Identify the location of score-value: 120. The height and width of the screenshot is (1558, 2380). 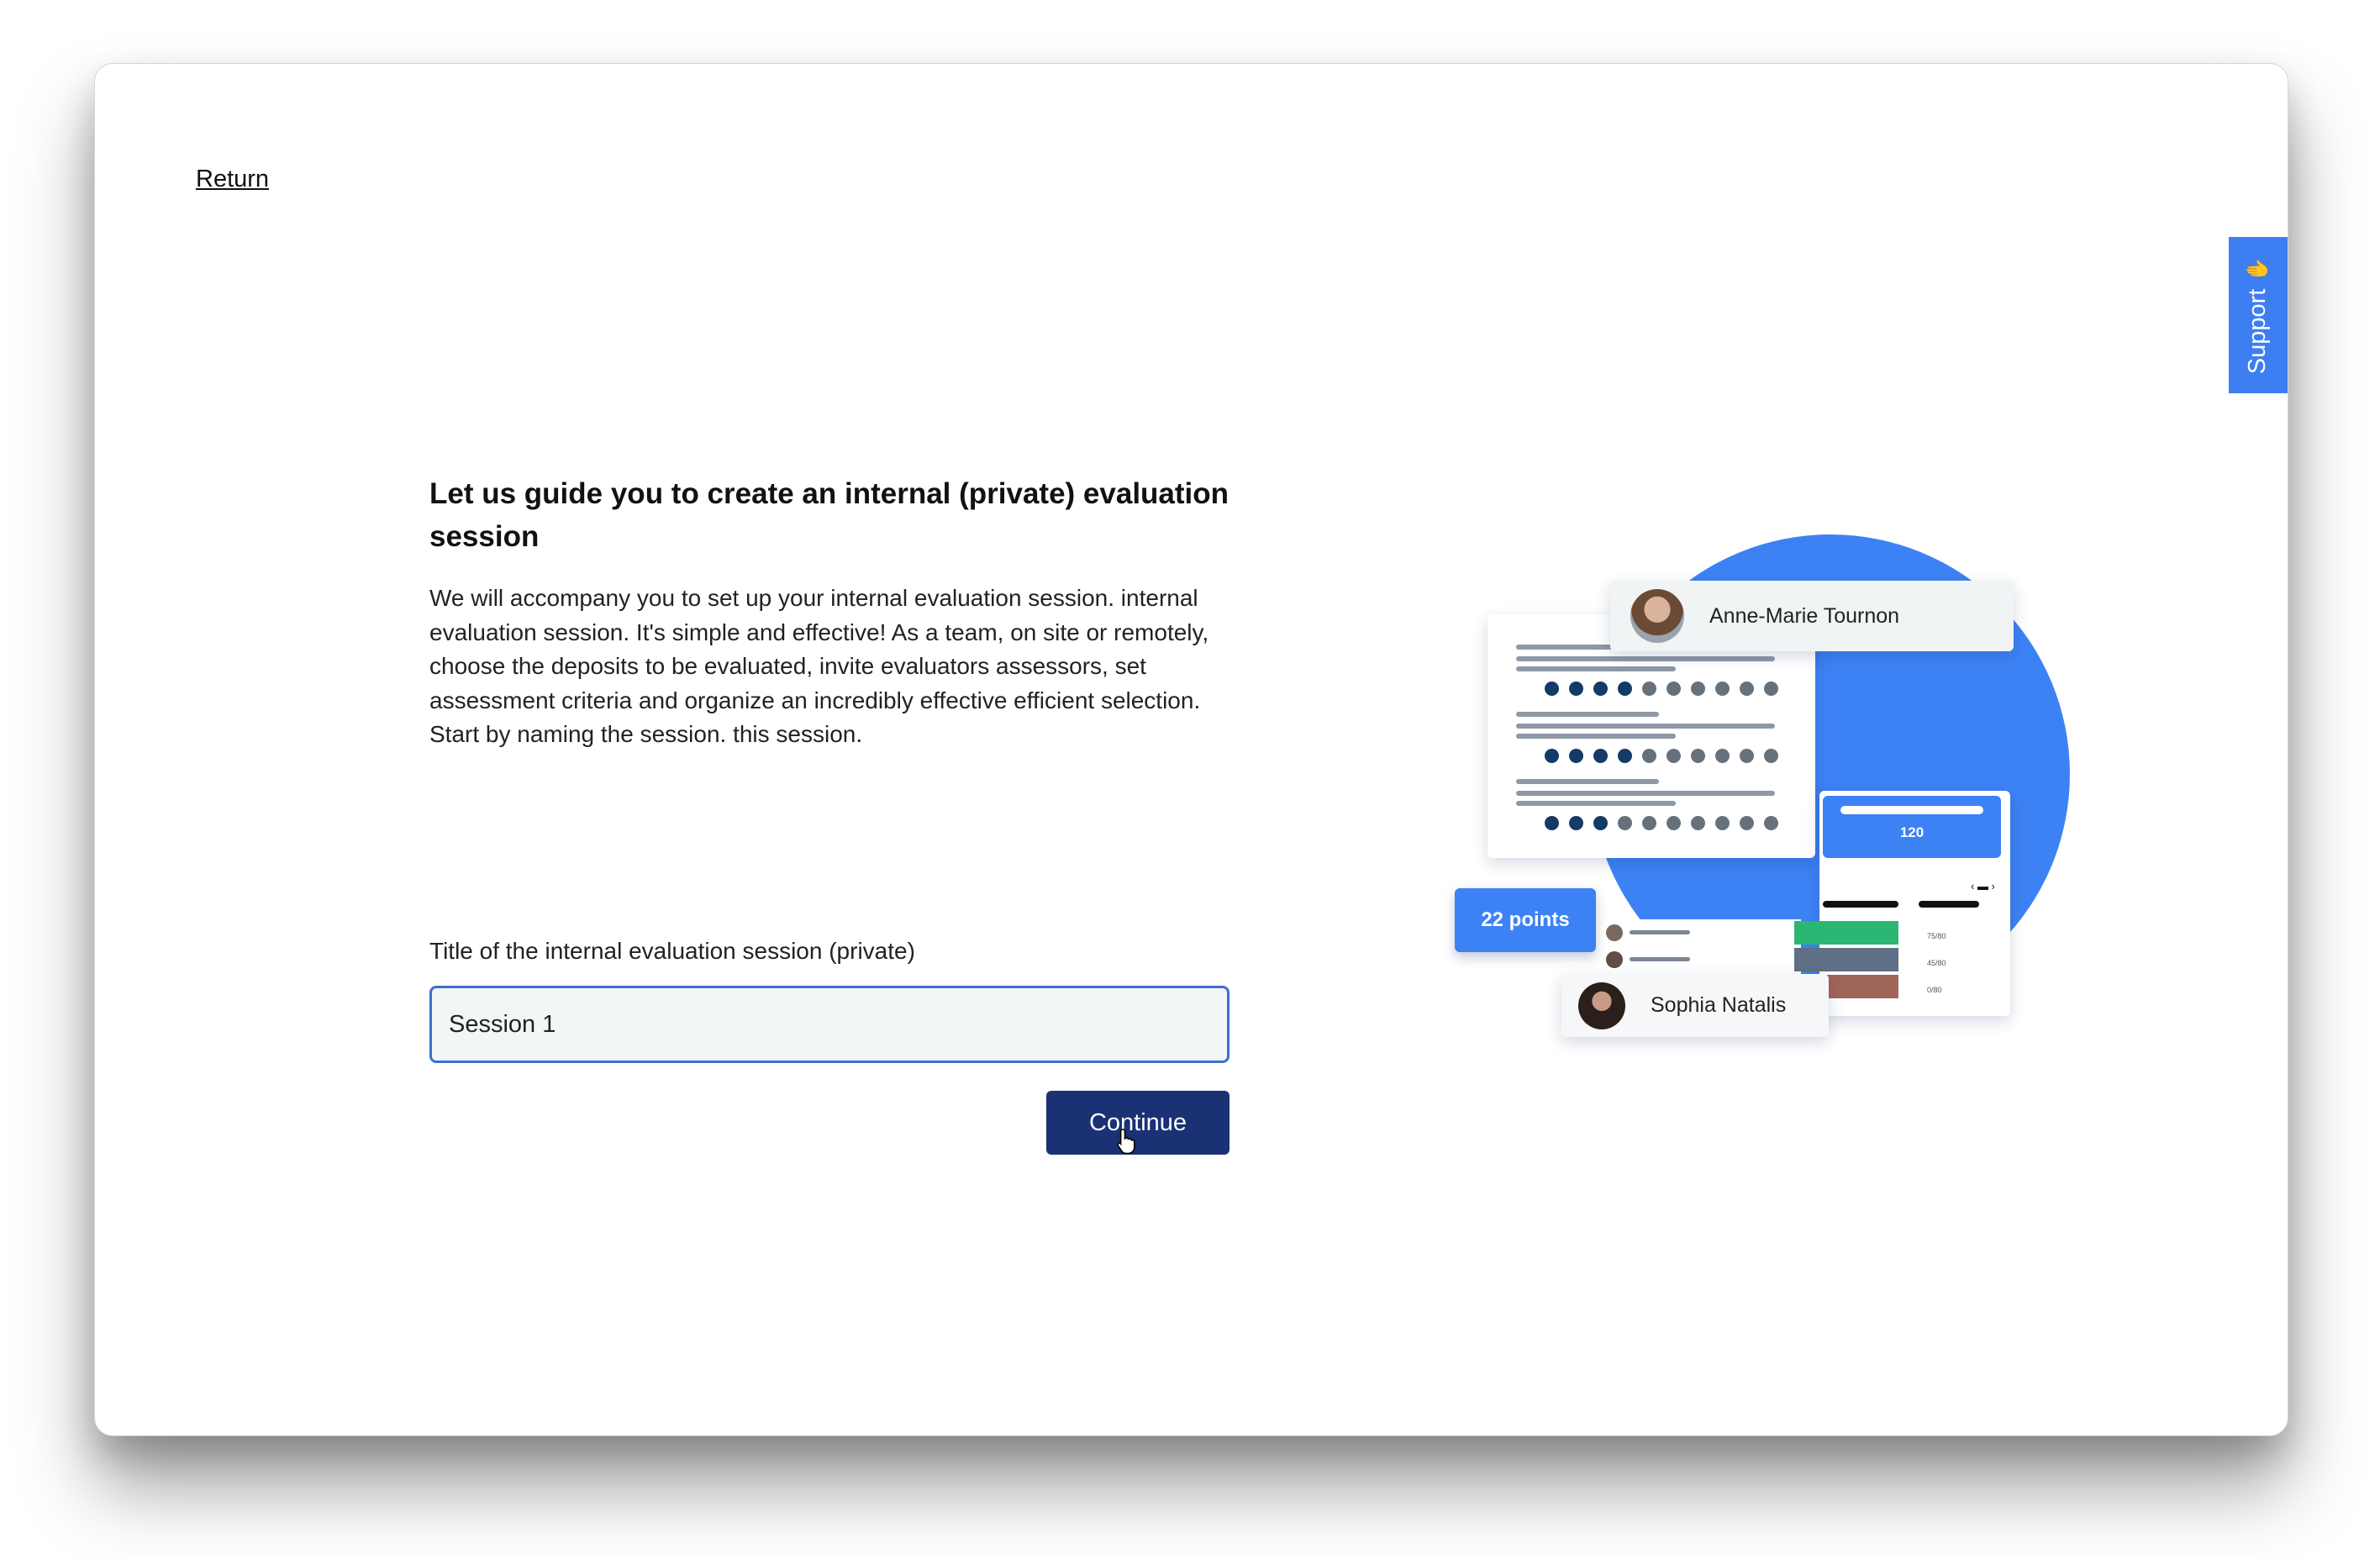
(1912, 832).